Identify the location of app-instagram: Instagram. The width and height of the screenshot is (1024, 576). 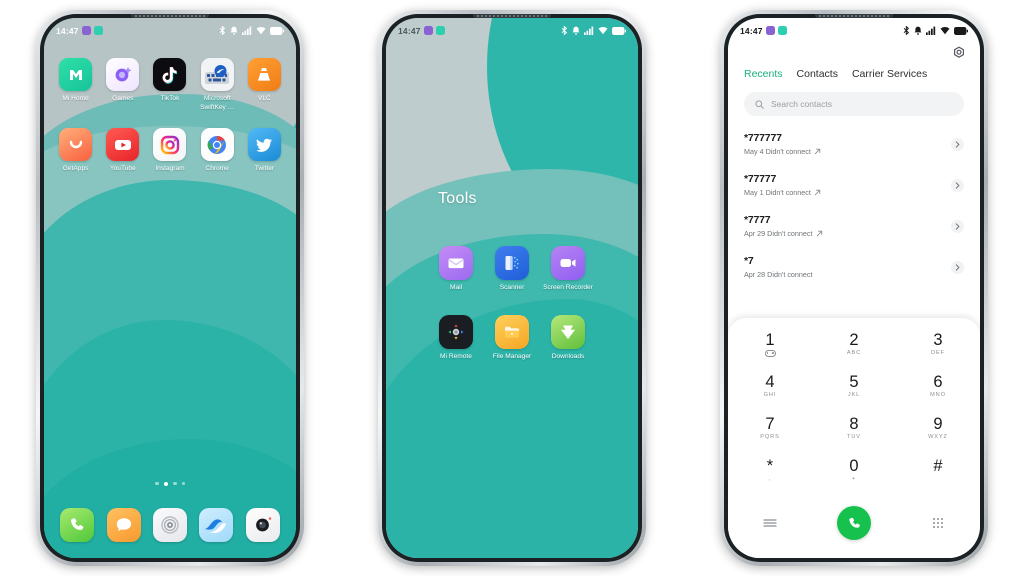
(169, 151).